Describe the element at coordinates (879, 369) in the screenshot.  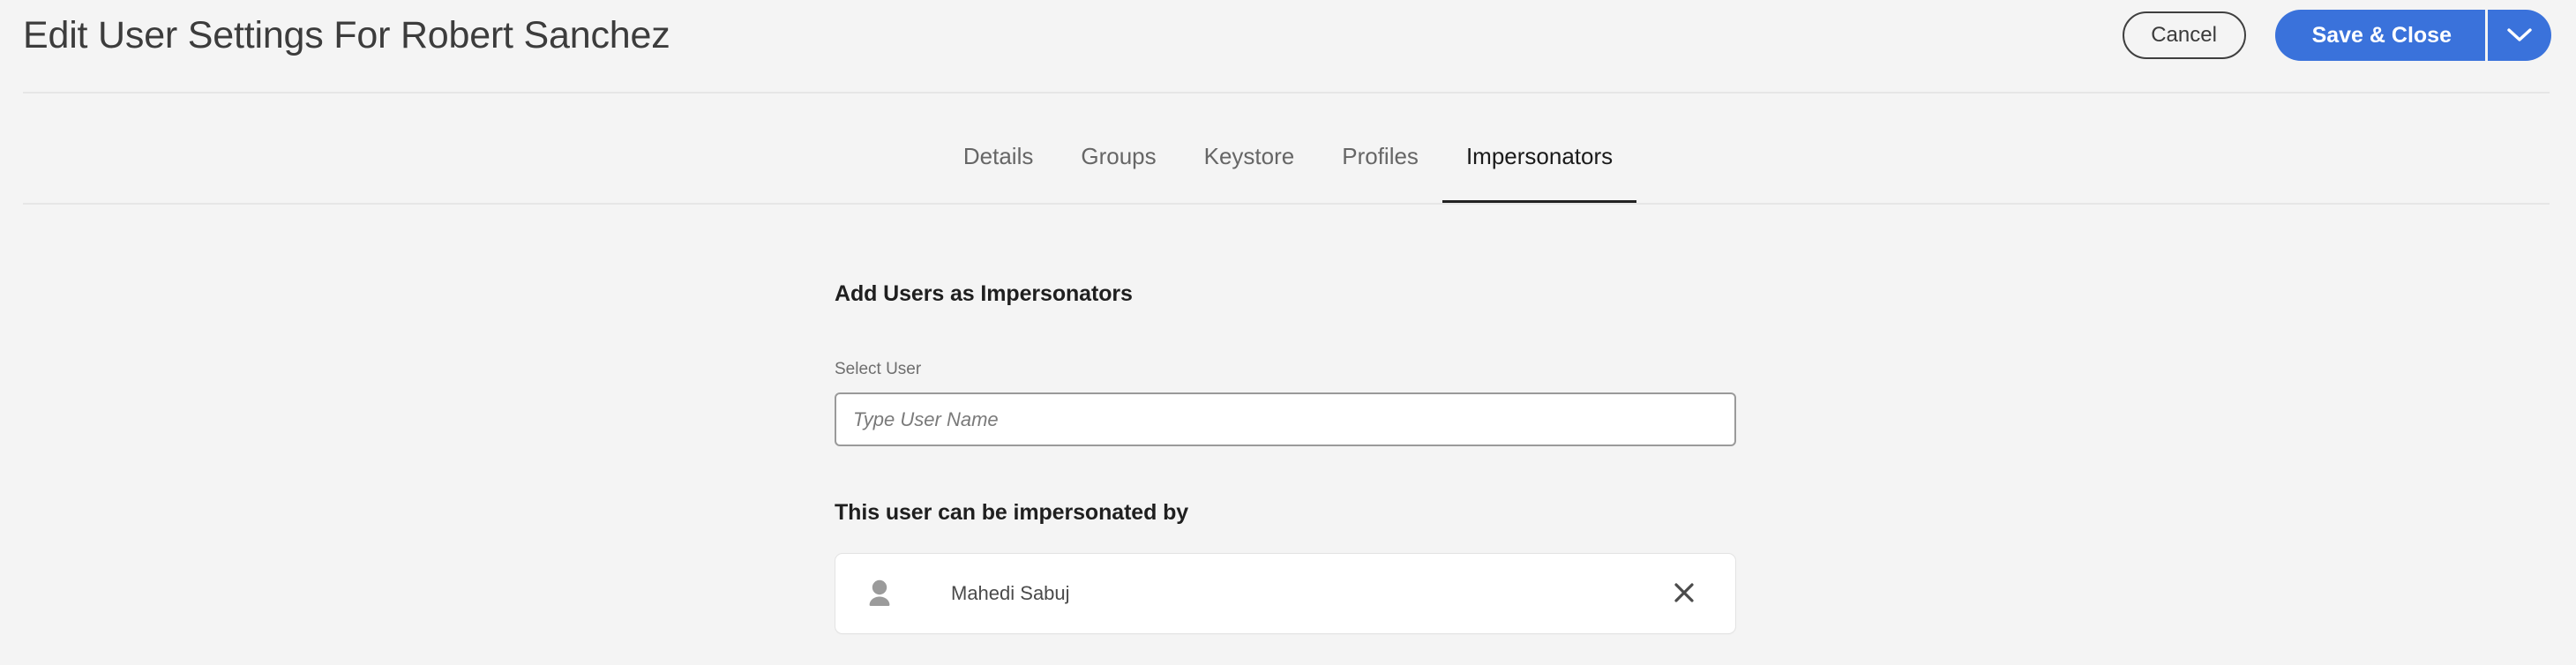
I see `select-user-label: Select User` at that location.